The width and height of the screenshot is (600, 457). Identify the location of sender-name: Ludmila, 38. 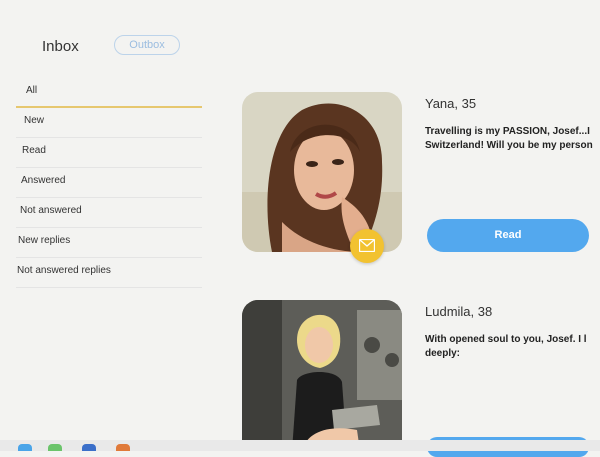
(459, 311).